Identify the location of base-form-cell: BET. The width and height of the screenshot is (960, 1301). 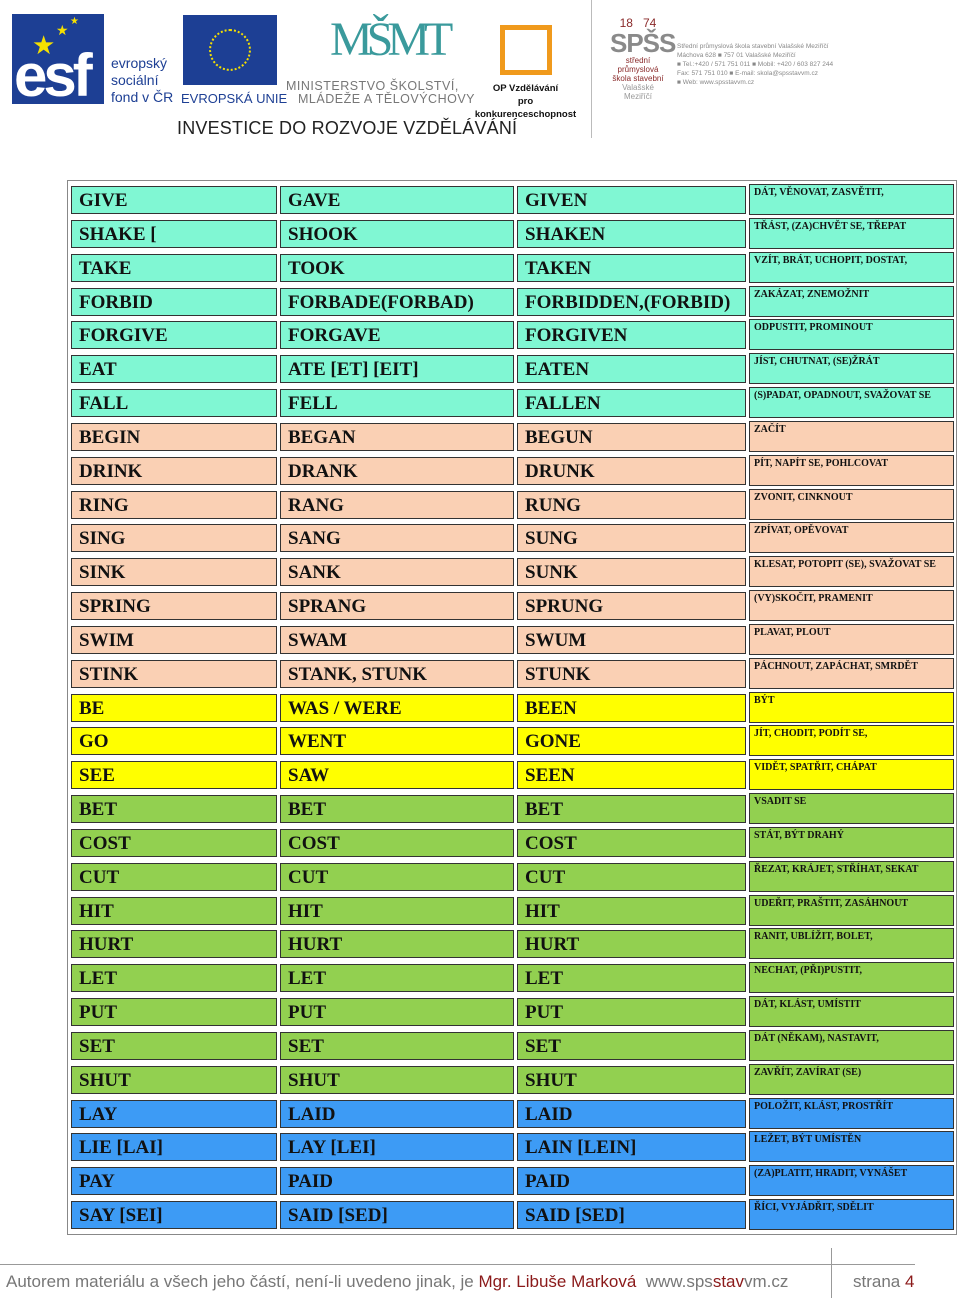
(174, 809).